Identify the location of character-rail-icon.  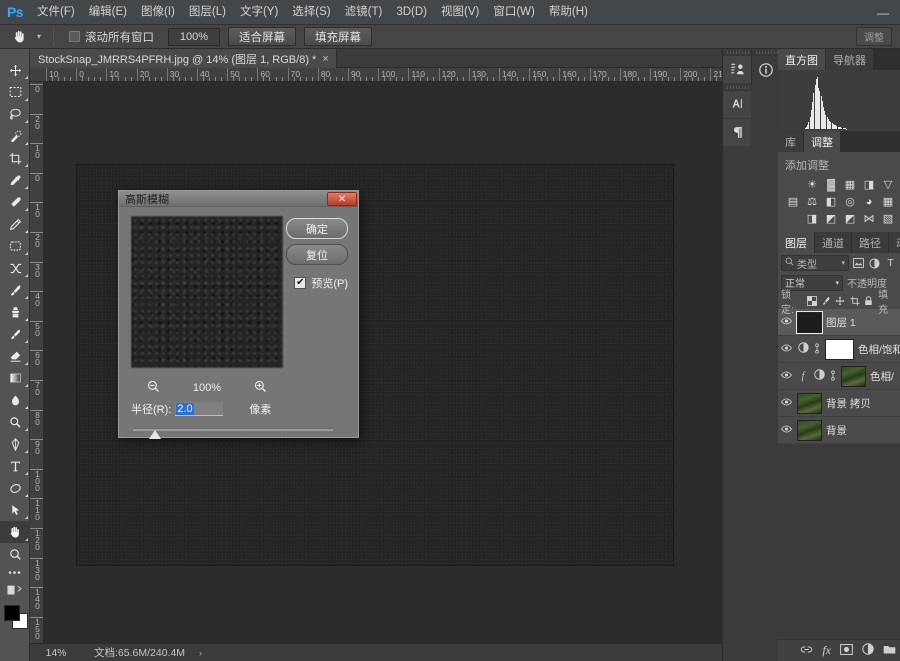
(737, 105).